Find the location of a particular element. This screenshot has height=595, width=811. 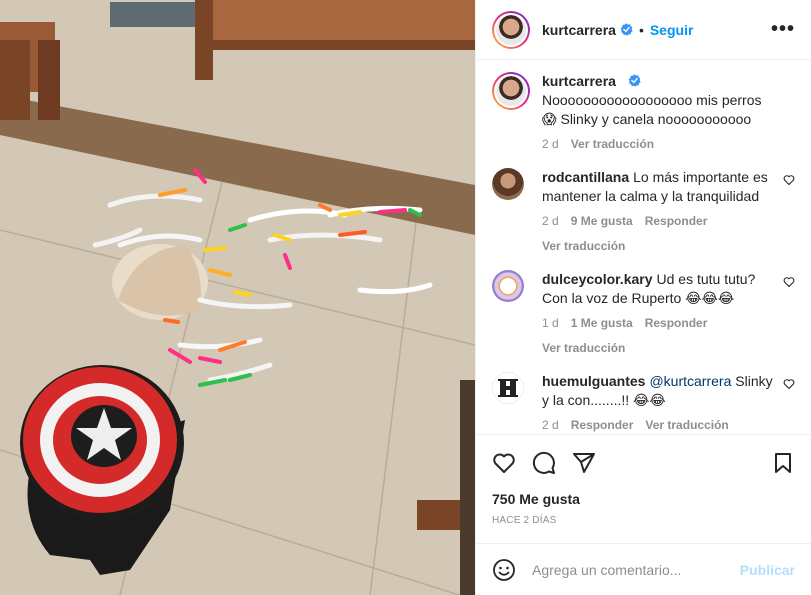

publish-button: Publicar is located at coordinates (767, 570).